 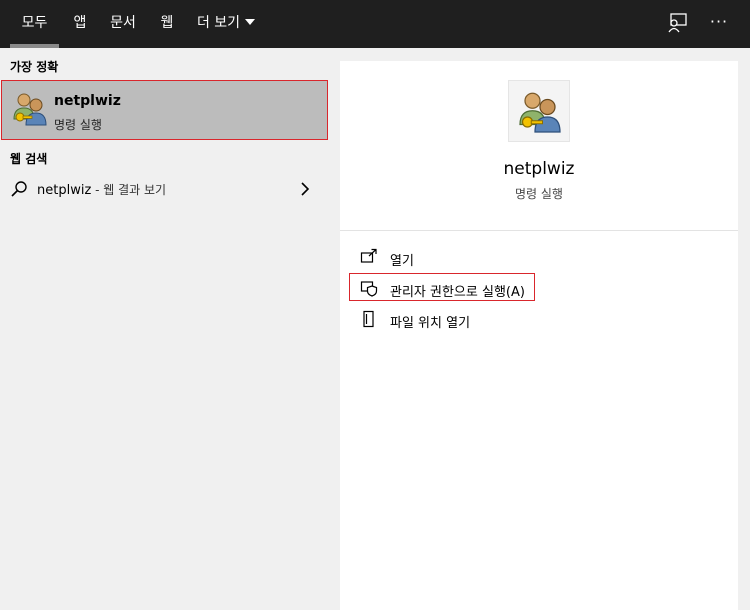 I want to click on open-icon, so click(x=369, y=257).